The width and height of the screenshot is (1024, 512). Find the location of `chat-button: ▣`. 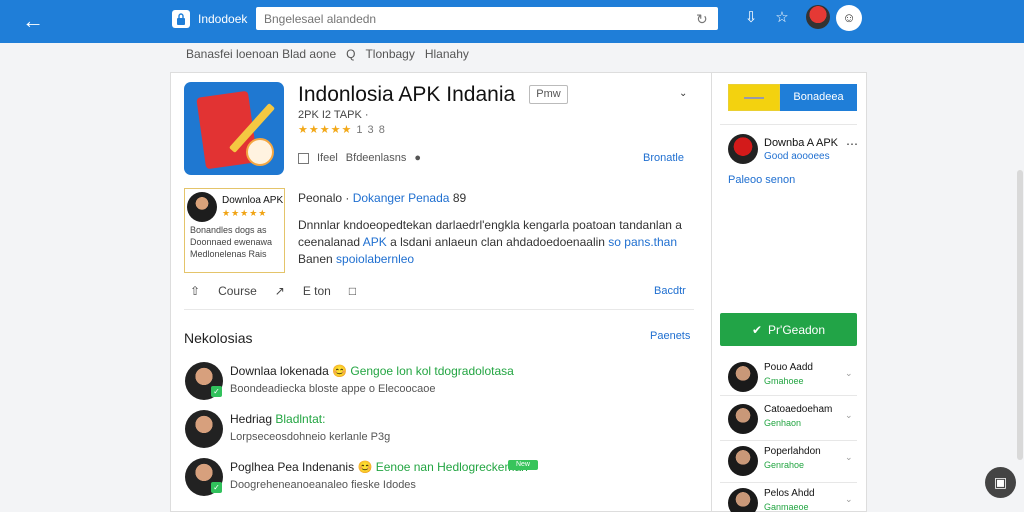

chat-button: ▣ is located at coordinates (1000, 482).